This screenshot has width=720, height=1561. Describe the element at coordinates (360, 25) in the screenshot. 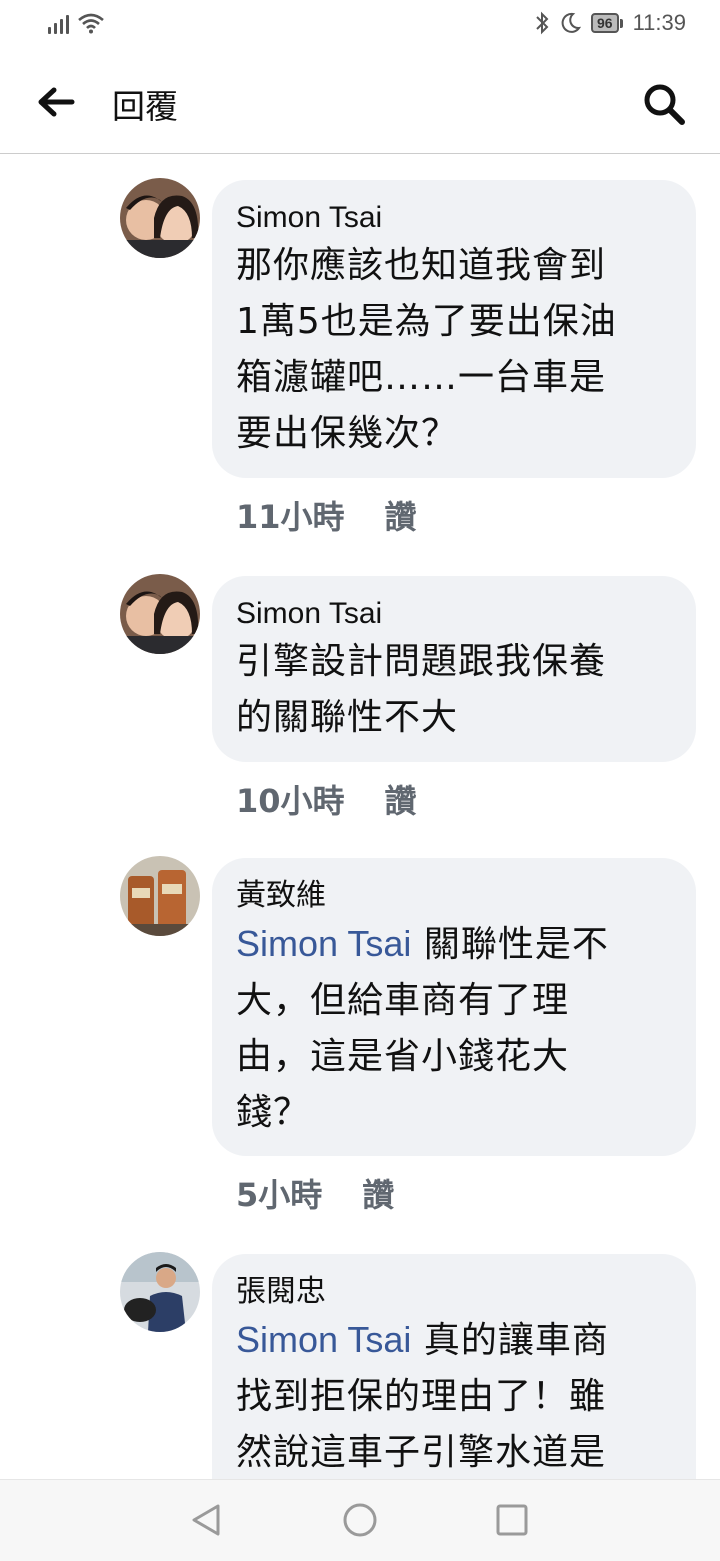

I see `status-bar: 96 11:39` at that location.